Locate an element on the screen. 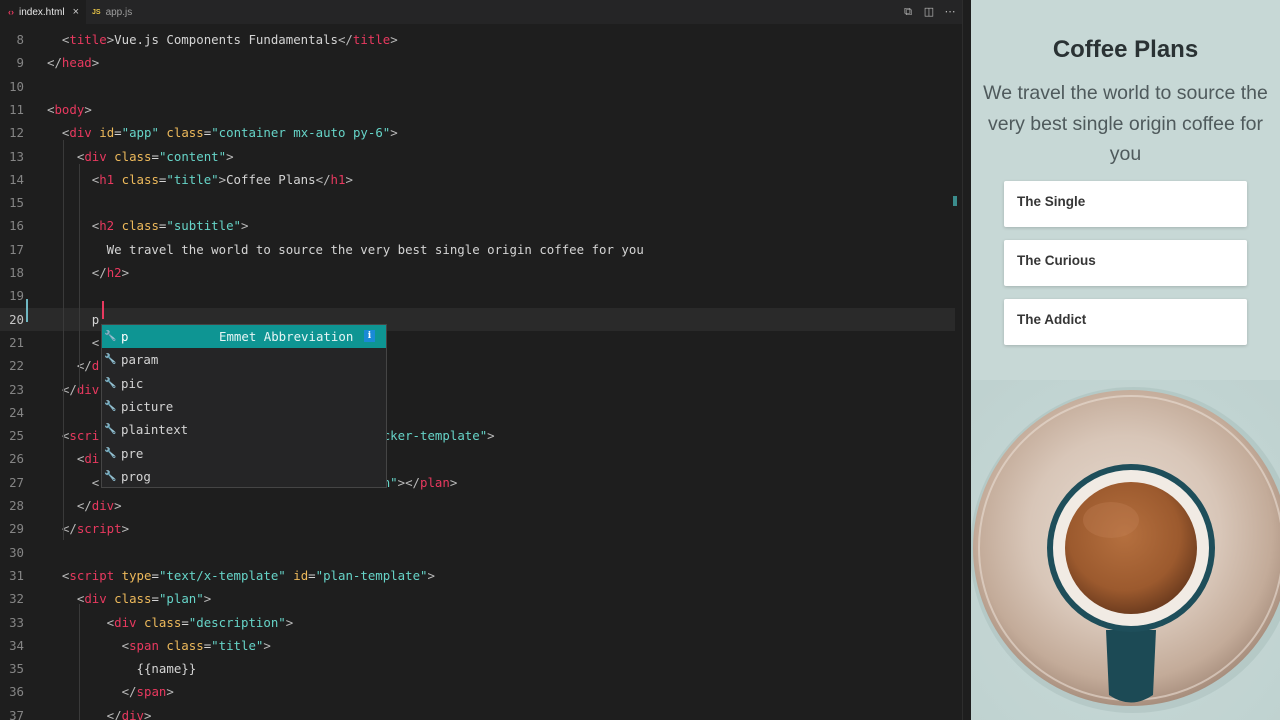 The image size is (1280, 720). suggestion-item: 🔧 pic is located at coordinates (244, 383).